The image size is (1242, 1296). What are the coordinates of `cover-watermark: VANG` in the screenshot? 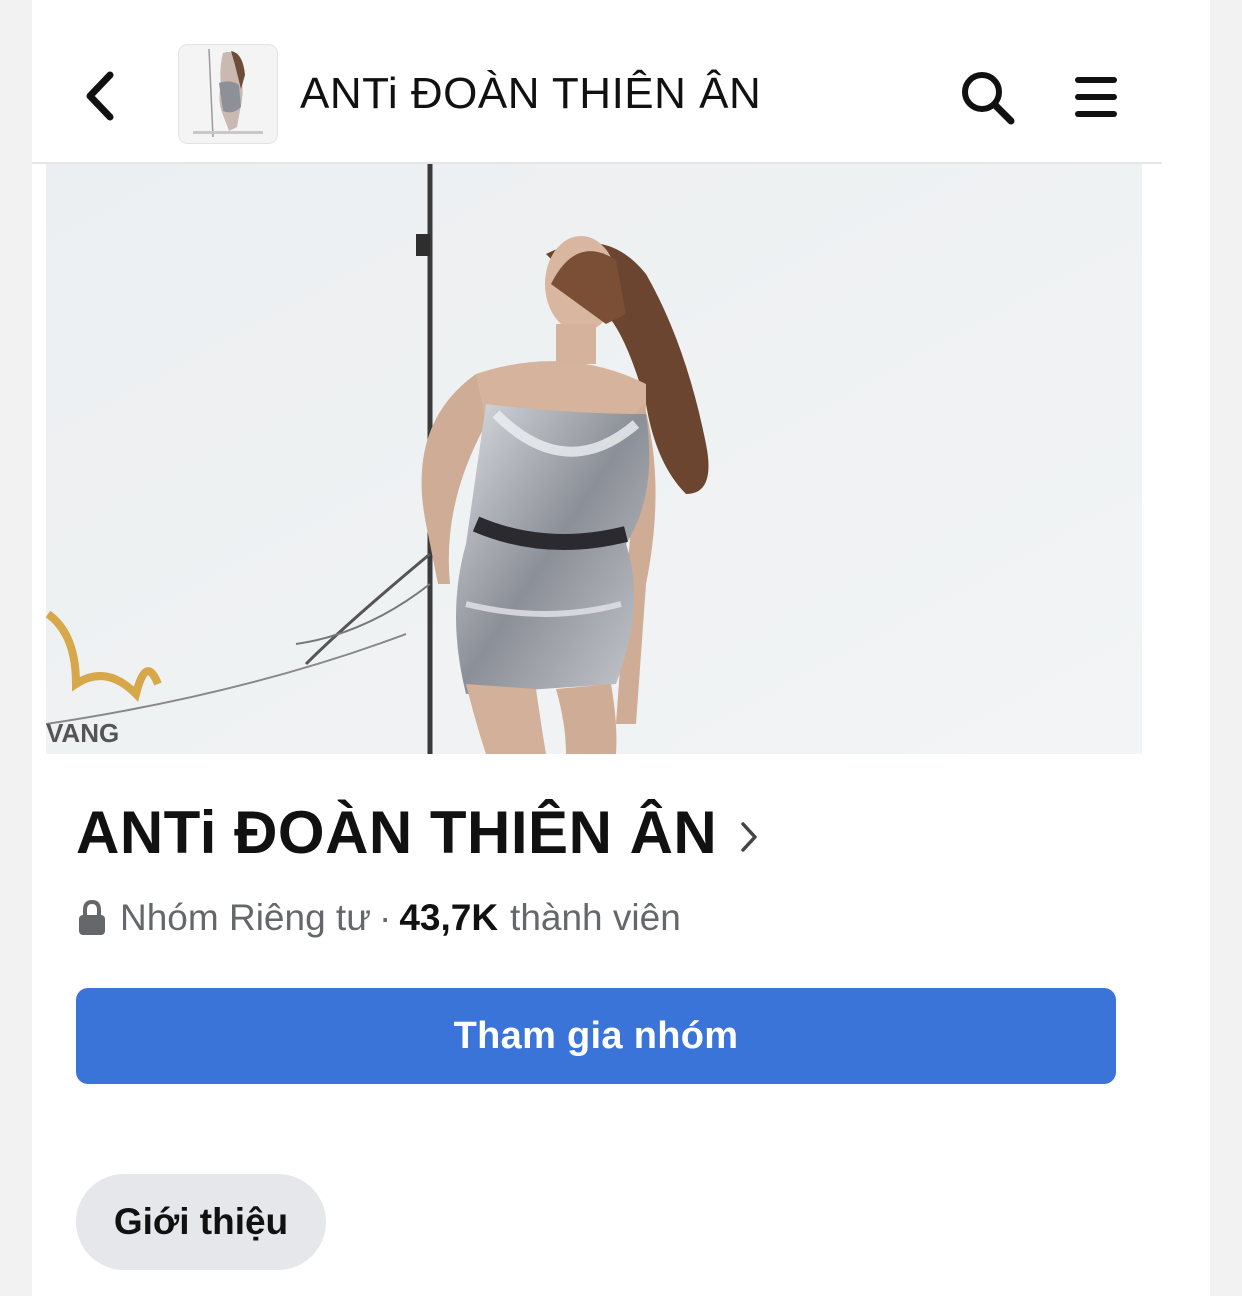 It's located at (82, 733).